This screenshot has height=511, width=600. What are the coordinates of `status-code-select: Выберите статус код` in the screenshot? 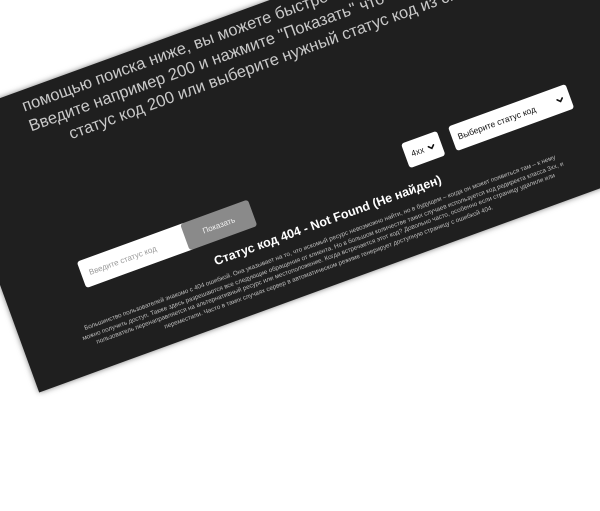 It's located at (511, 117).